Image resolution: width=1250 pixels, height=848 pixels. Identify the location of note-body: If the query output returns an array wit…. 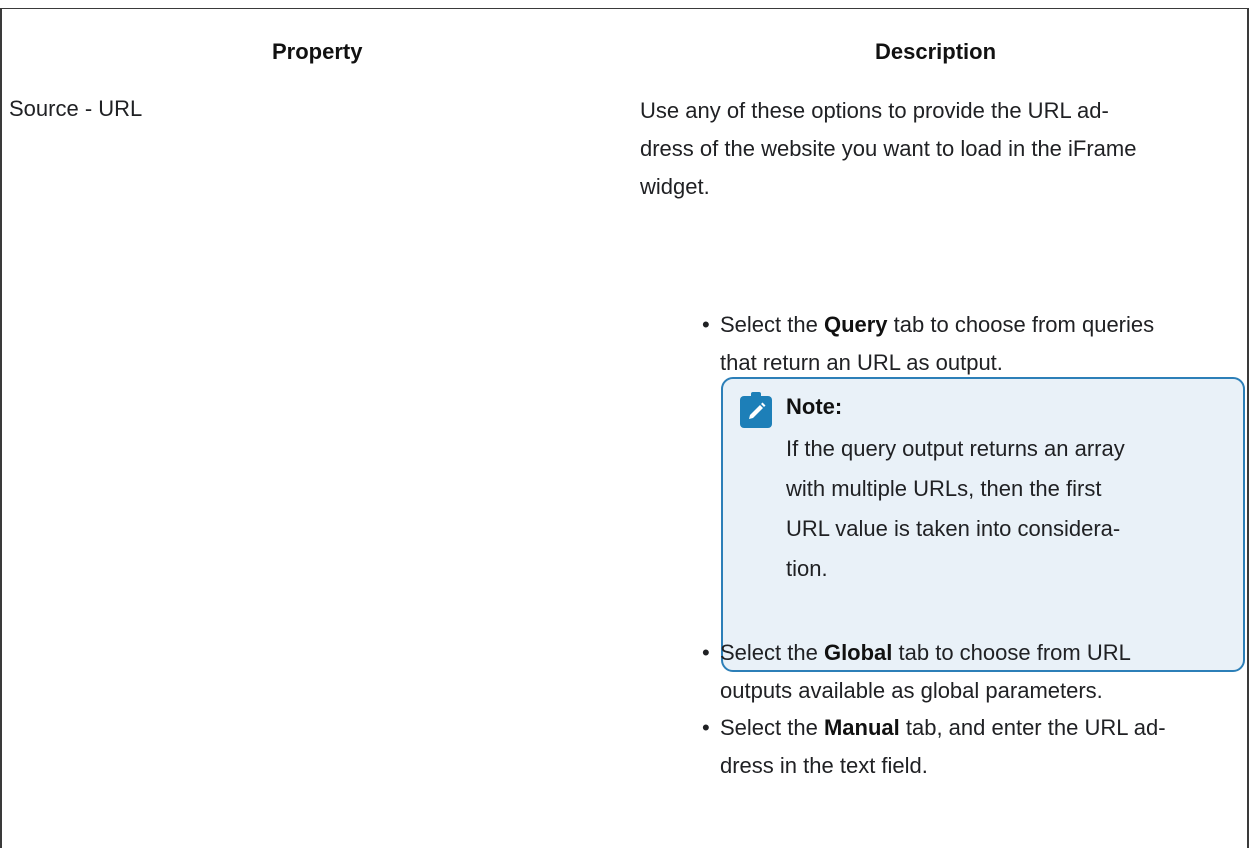
(996, 509).